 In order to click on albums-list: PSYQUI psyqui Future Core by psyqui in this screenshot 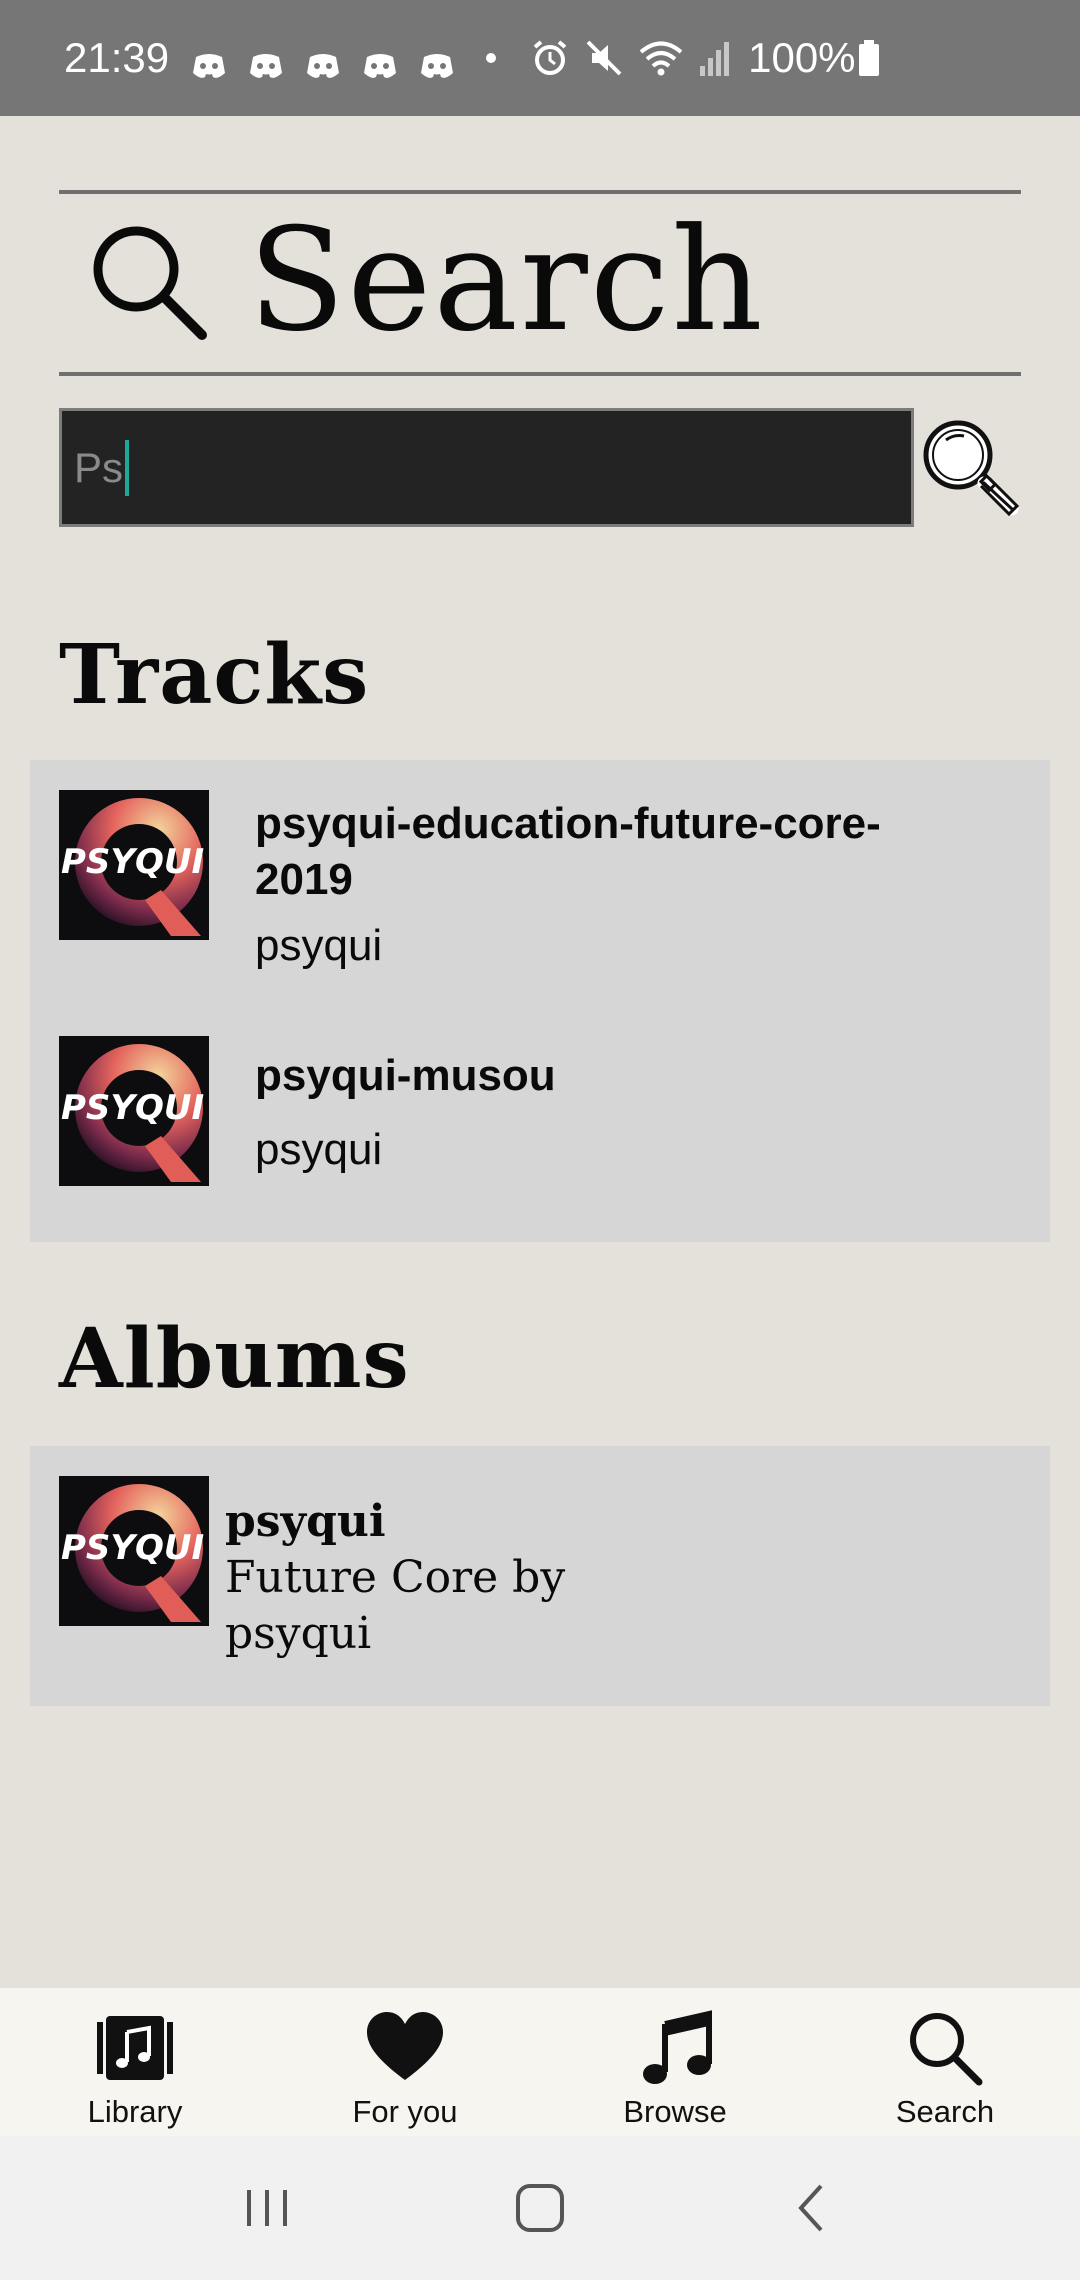, I will do `click(540, 1576)`.